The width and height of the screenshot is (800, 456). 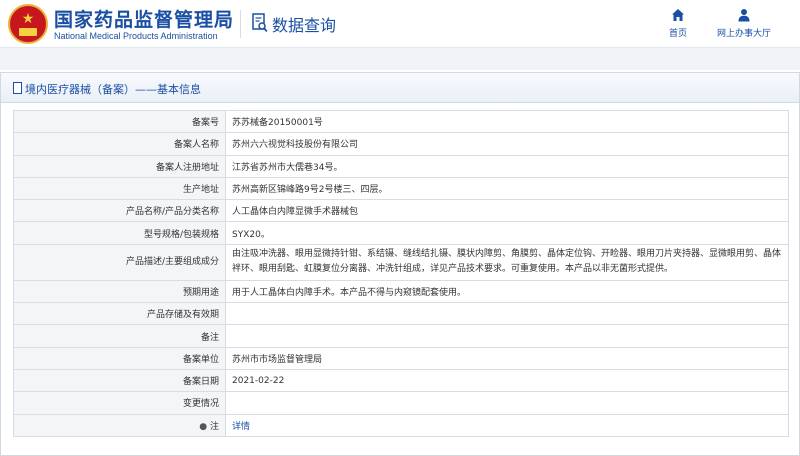 What do you see at coordinates (507, 358) in the screenshot?
I see `row-value: 苏州市市场监督管理局` at bounding box center [507, 358].